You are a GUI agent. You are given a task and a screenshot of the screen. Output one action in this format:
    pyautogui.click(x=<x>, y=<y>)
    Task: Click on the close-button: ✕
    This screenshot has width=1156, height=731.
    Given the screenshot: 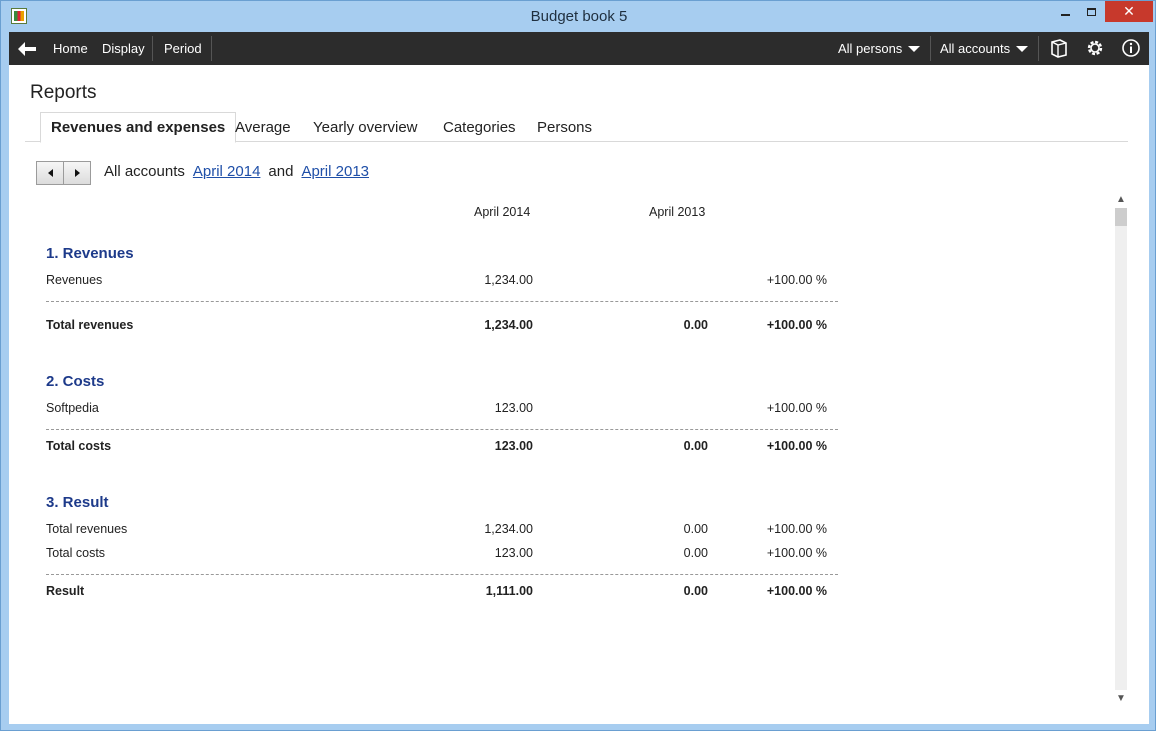 What is the action you would take?
    pyautogui.click(x=1129, y=11)
    